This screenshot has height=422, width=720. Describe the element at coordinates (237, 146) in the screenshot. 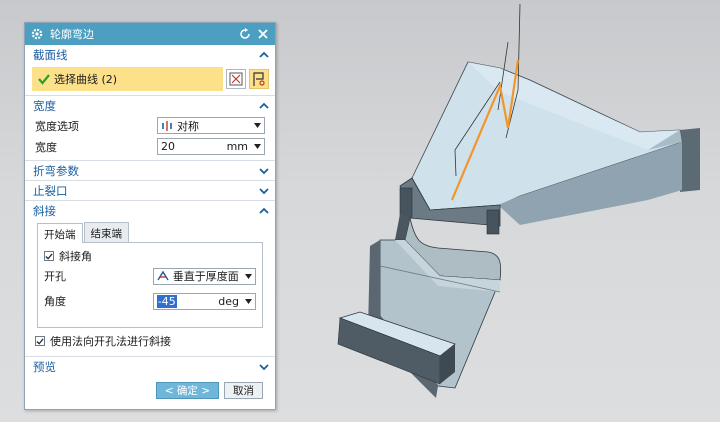

I see `width-unit: mm` at that location.